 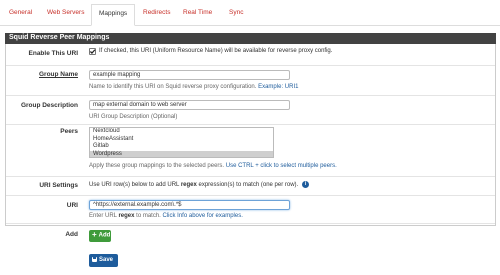 I want to click on tab-redirects: Redirects, so click(x=156, y=12).